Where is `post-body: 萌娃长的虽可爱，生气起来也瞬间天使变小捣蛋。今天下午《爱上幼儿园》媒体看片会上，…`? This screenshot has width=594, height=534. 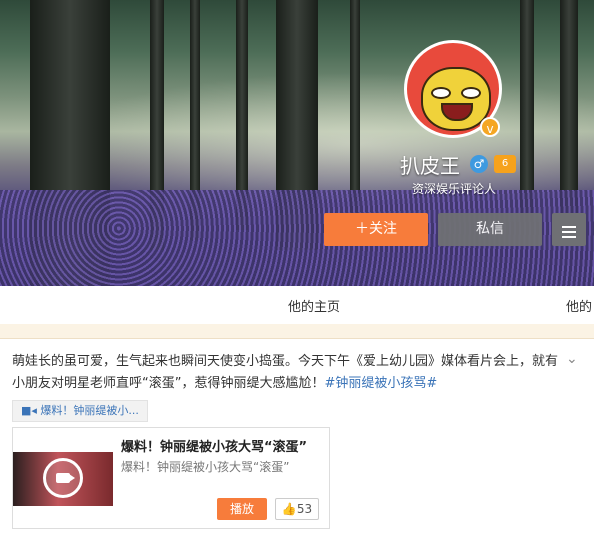 post-body: 萌娃长的虽可爱，生气起来也瞬间天使变小捣蛋。今天下午《爱上幼儿园》媒体看片会上，… is located at coordinates (286, 373).